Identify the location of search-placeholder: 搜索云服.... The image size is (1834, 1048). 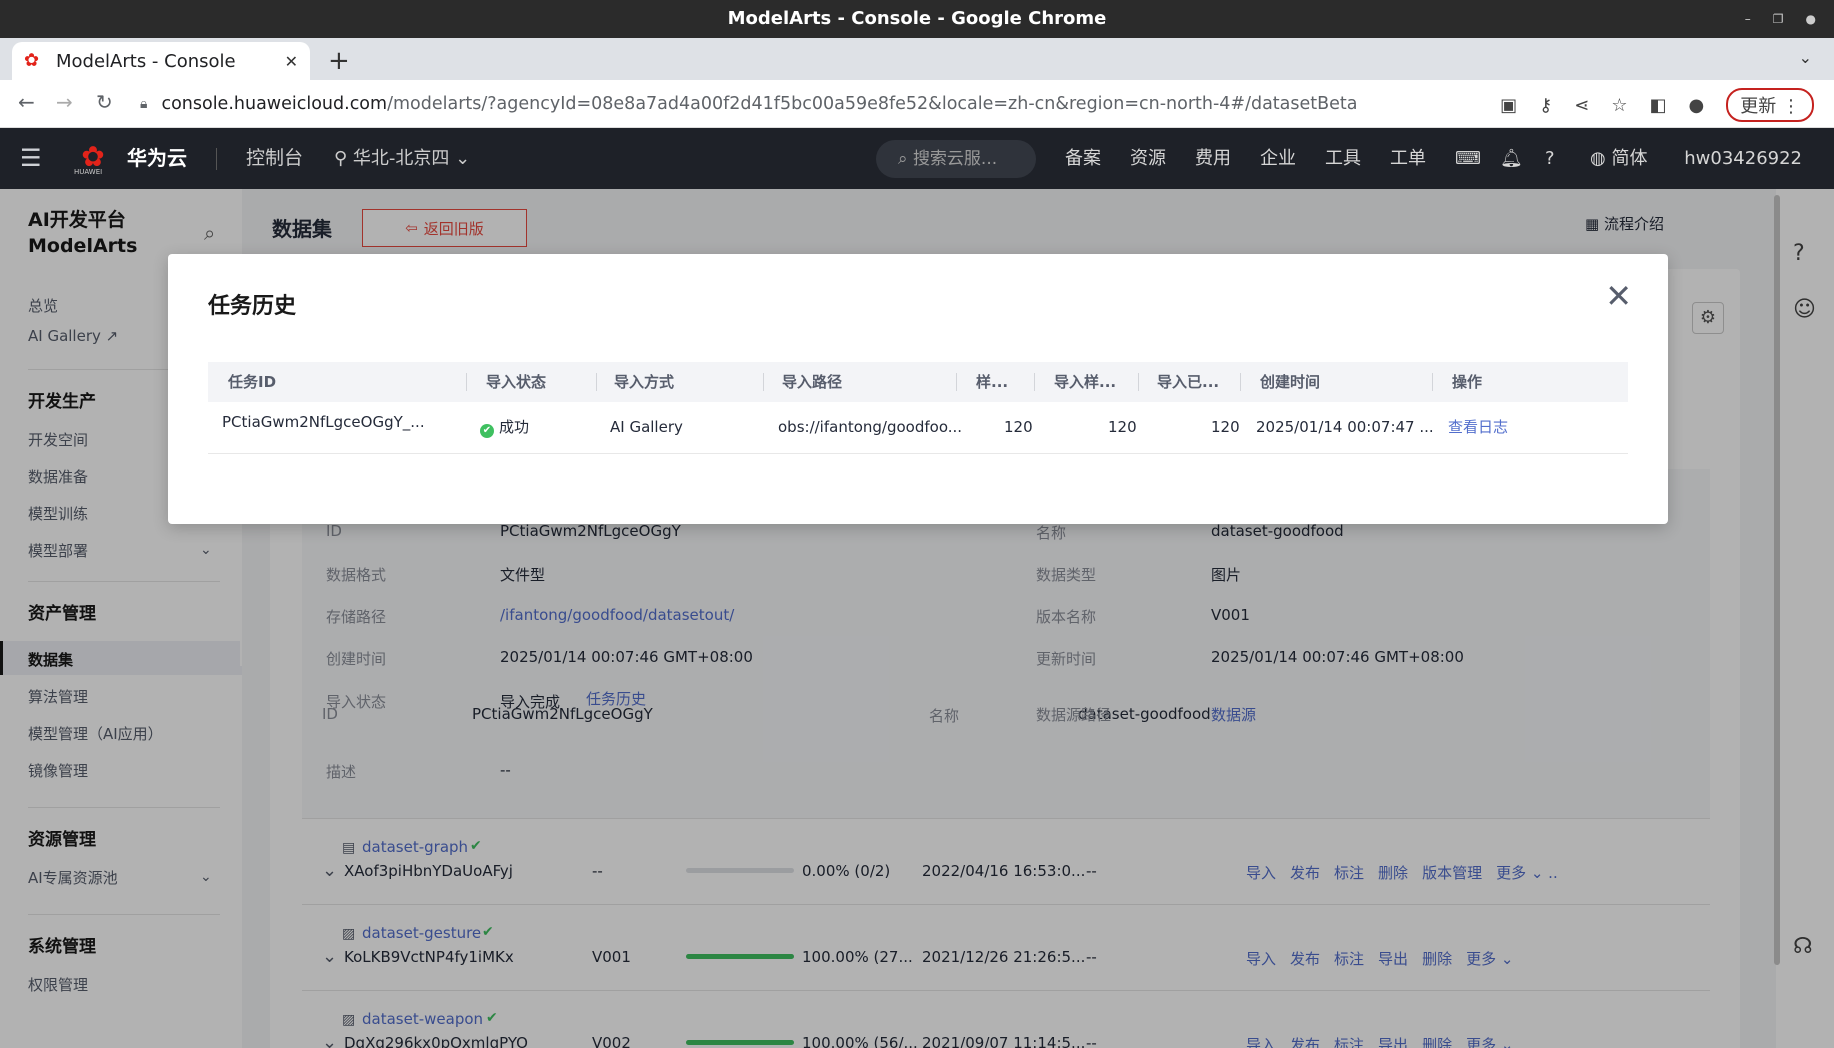
(955, 159).